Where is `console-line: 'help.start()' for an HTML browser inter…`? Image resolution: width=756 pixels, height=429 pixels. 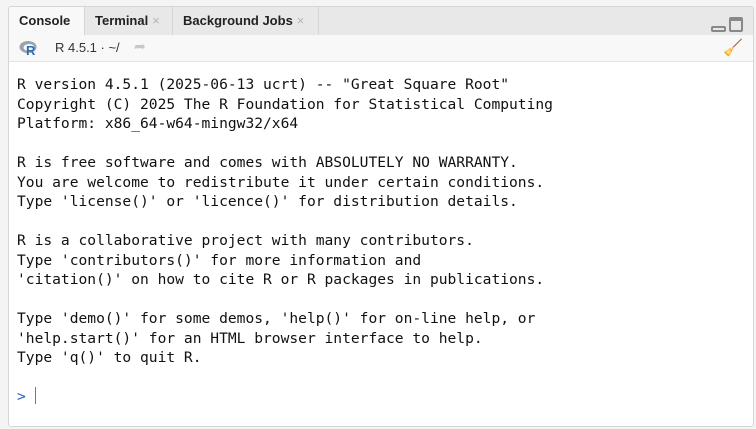 console-line: 'help.start()' for an HTML browser inter… is located at coordinates (250, 338).